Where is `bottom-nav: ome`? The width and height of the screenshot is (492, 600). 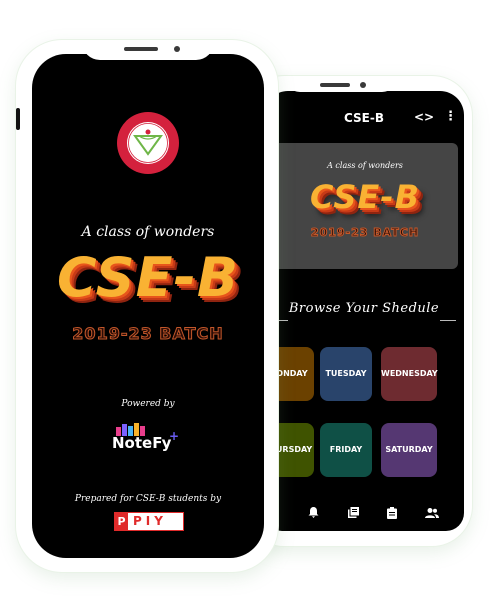
bottom-nav: ome is located at coordinates (364, 519).